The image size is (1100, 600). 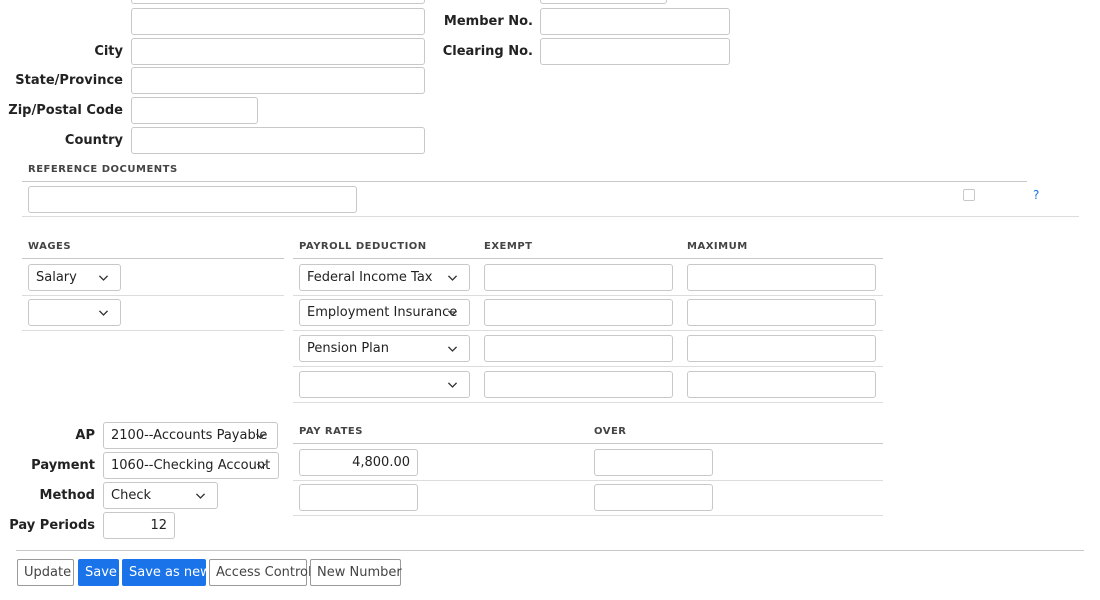 I want to click on pay-rates-header: PAY RATES, so click(x=331, y=431).